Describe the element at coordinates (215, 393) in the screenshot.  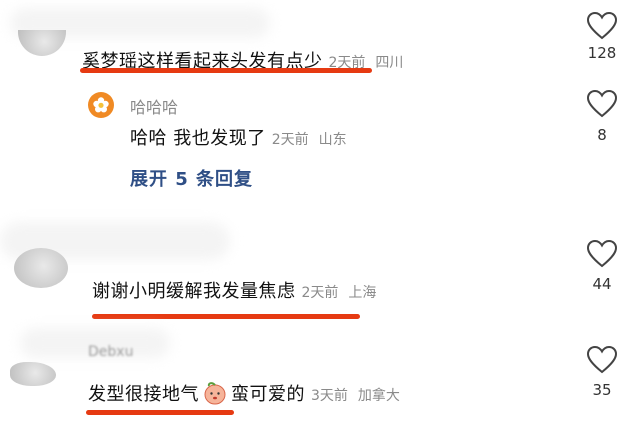
I see `peach-face-emoji` at that location.